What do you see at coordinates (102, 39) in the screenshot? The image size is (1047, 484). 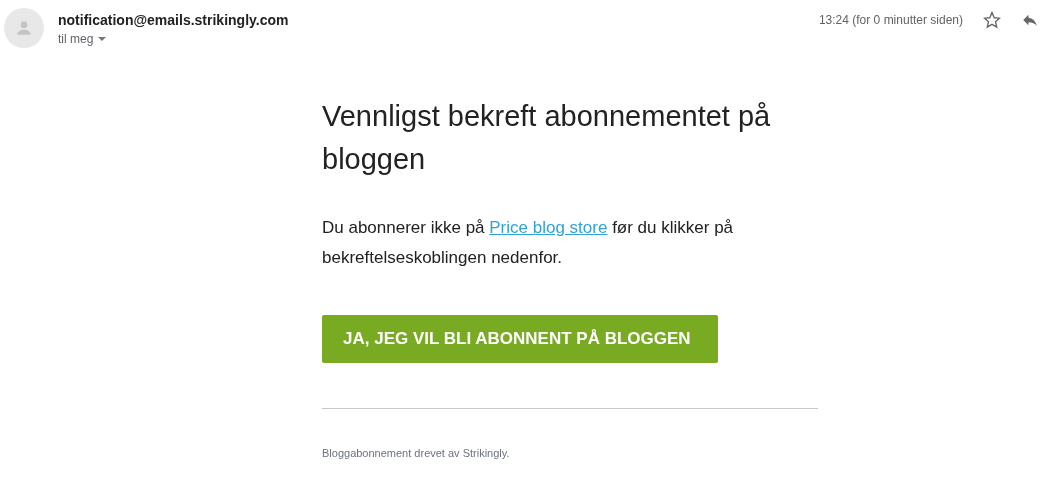 I see `caret-icon` at bounding box center [102, 39].